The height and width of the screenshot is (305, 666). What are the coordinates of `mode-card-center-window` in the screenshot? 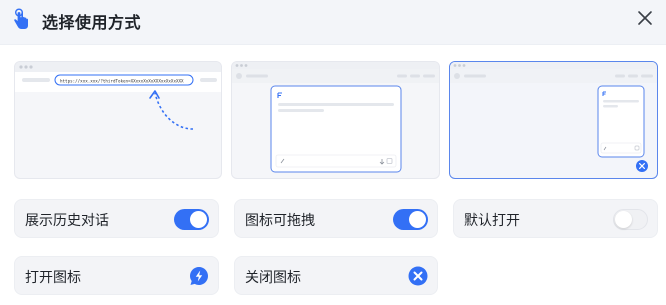 It's located at (335, 120).